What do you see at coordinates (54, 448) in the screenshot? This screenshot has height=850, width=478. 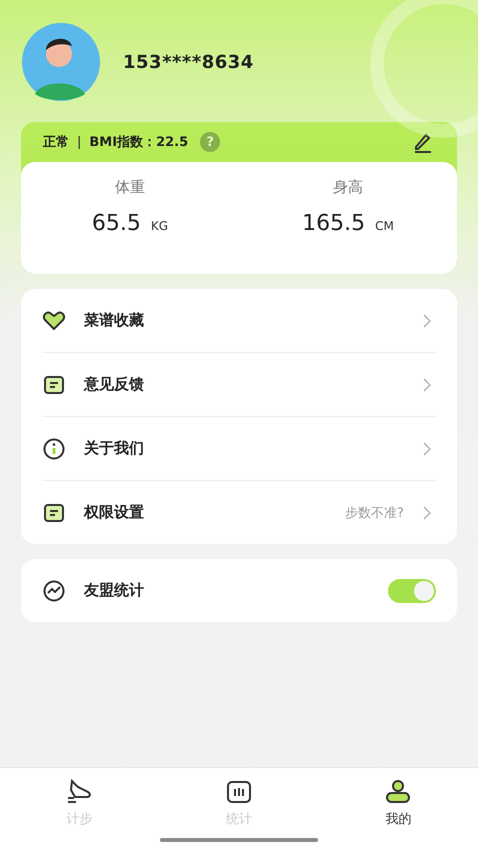 I see `info-icon` at bounding box center [54, 448].